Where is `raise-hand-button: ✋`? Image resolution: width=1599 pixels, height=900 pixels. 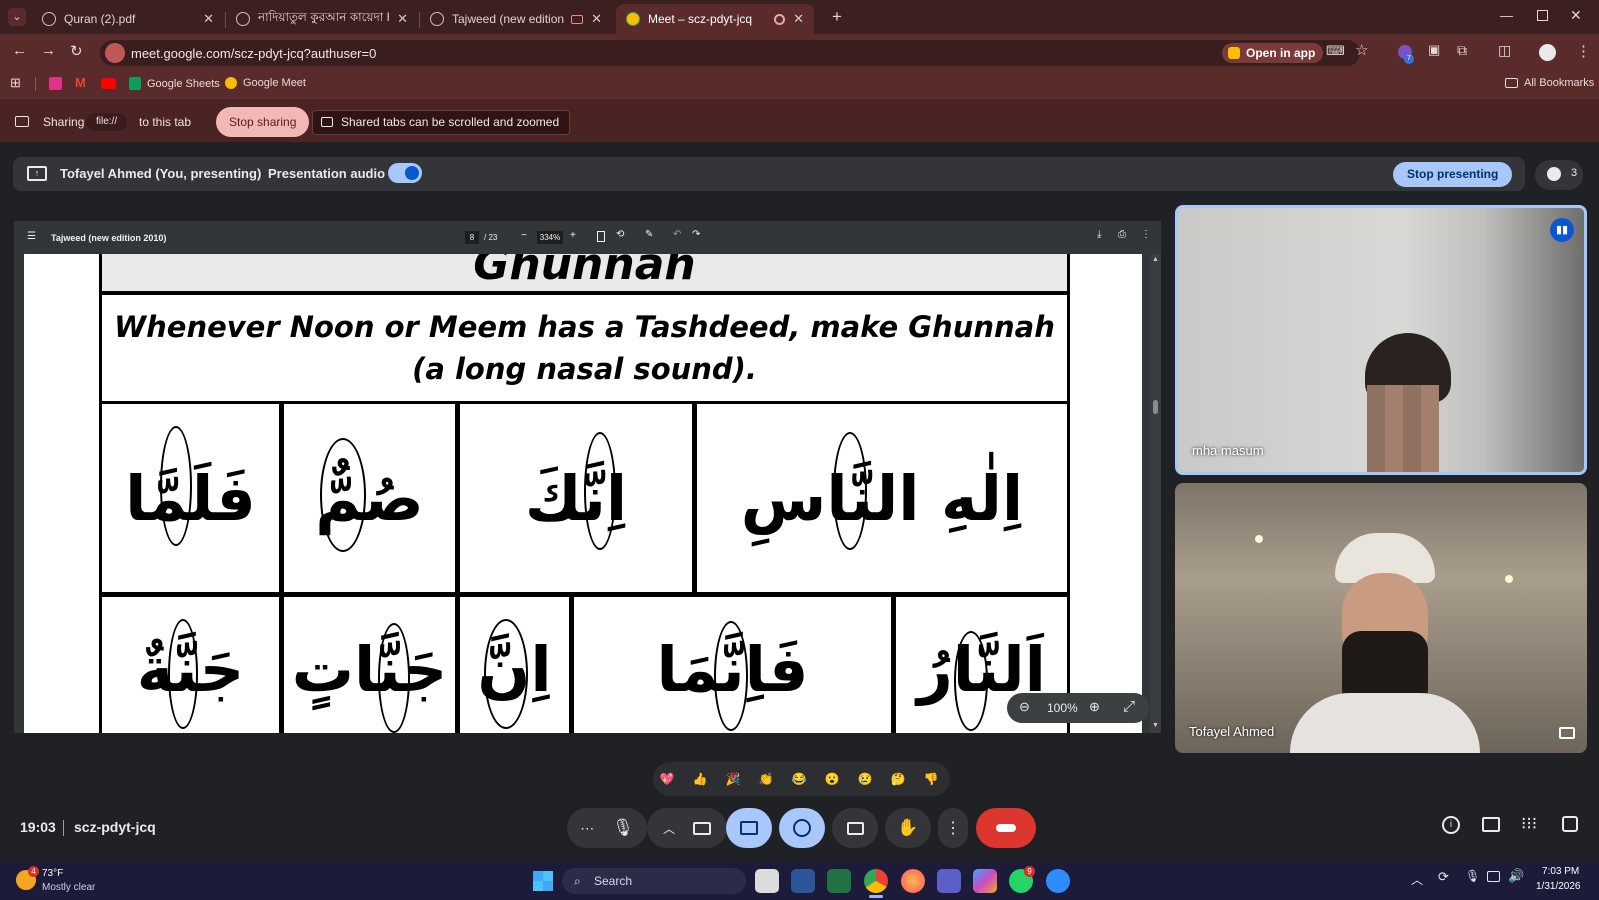
raise-hand-button: ✋ is located at coordinates (908, 828).